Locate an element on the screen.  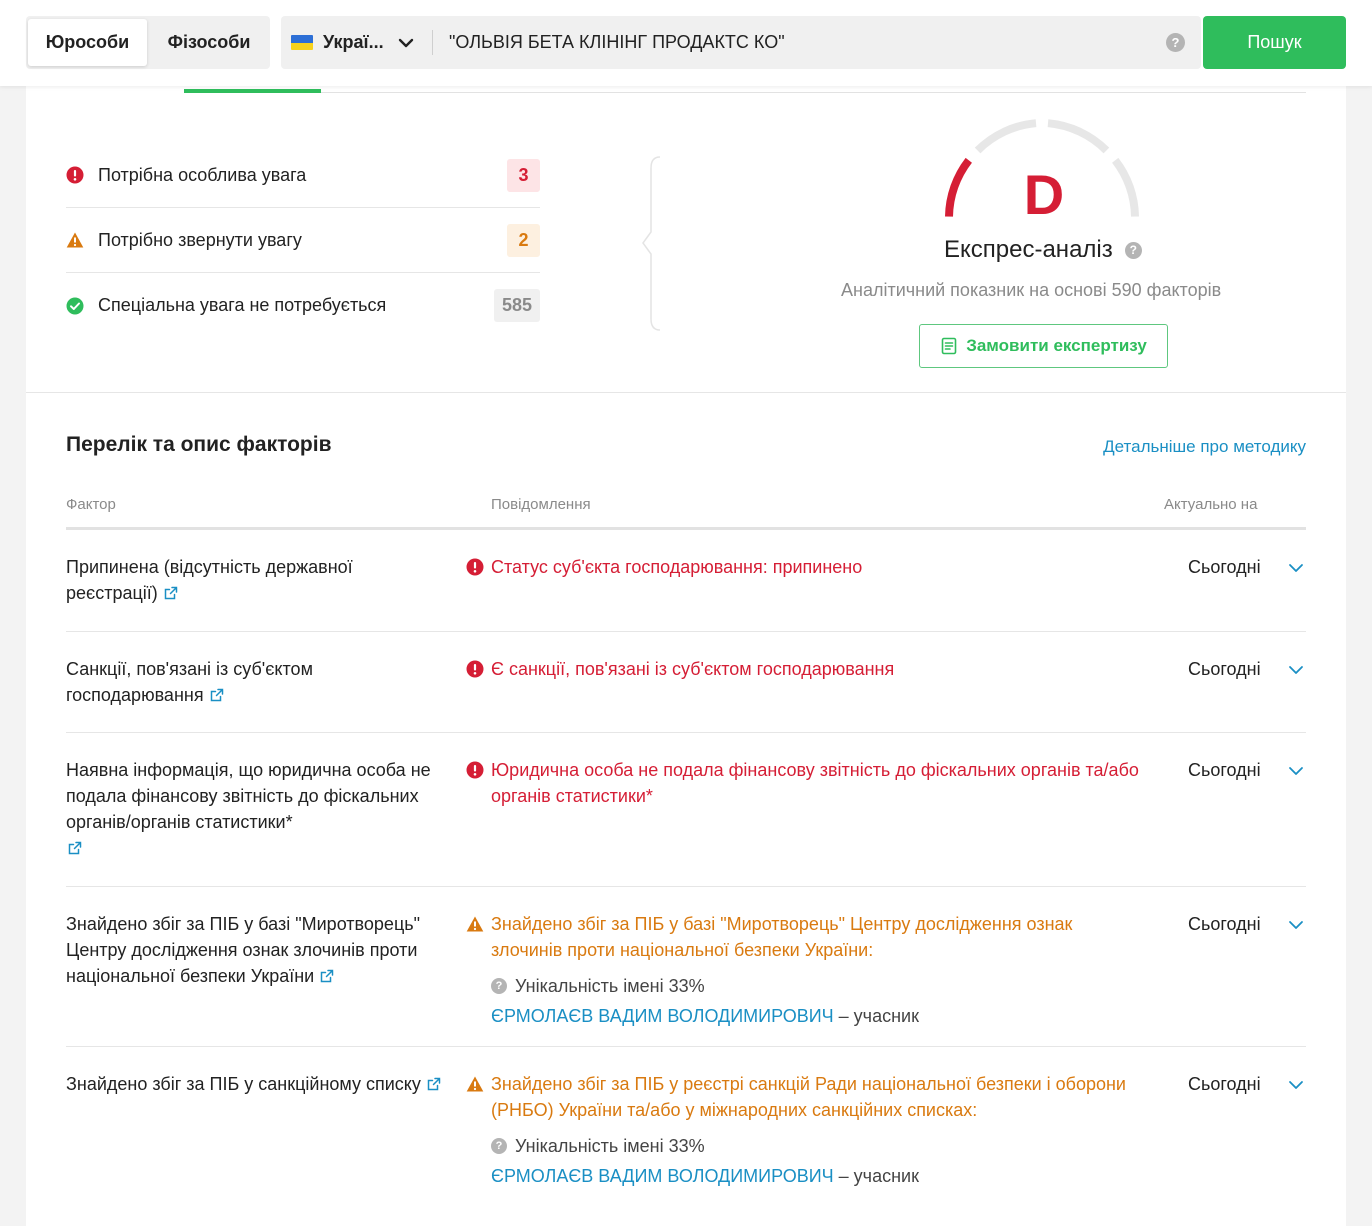
order-expertise-button: Замовити експертизу is located at coordinates (1043, 346).